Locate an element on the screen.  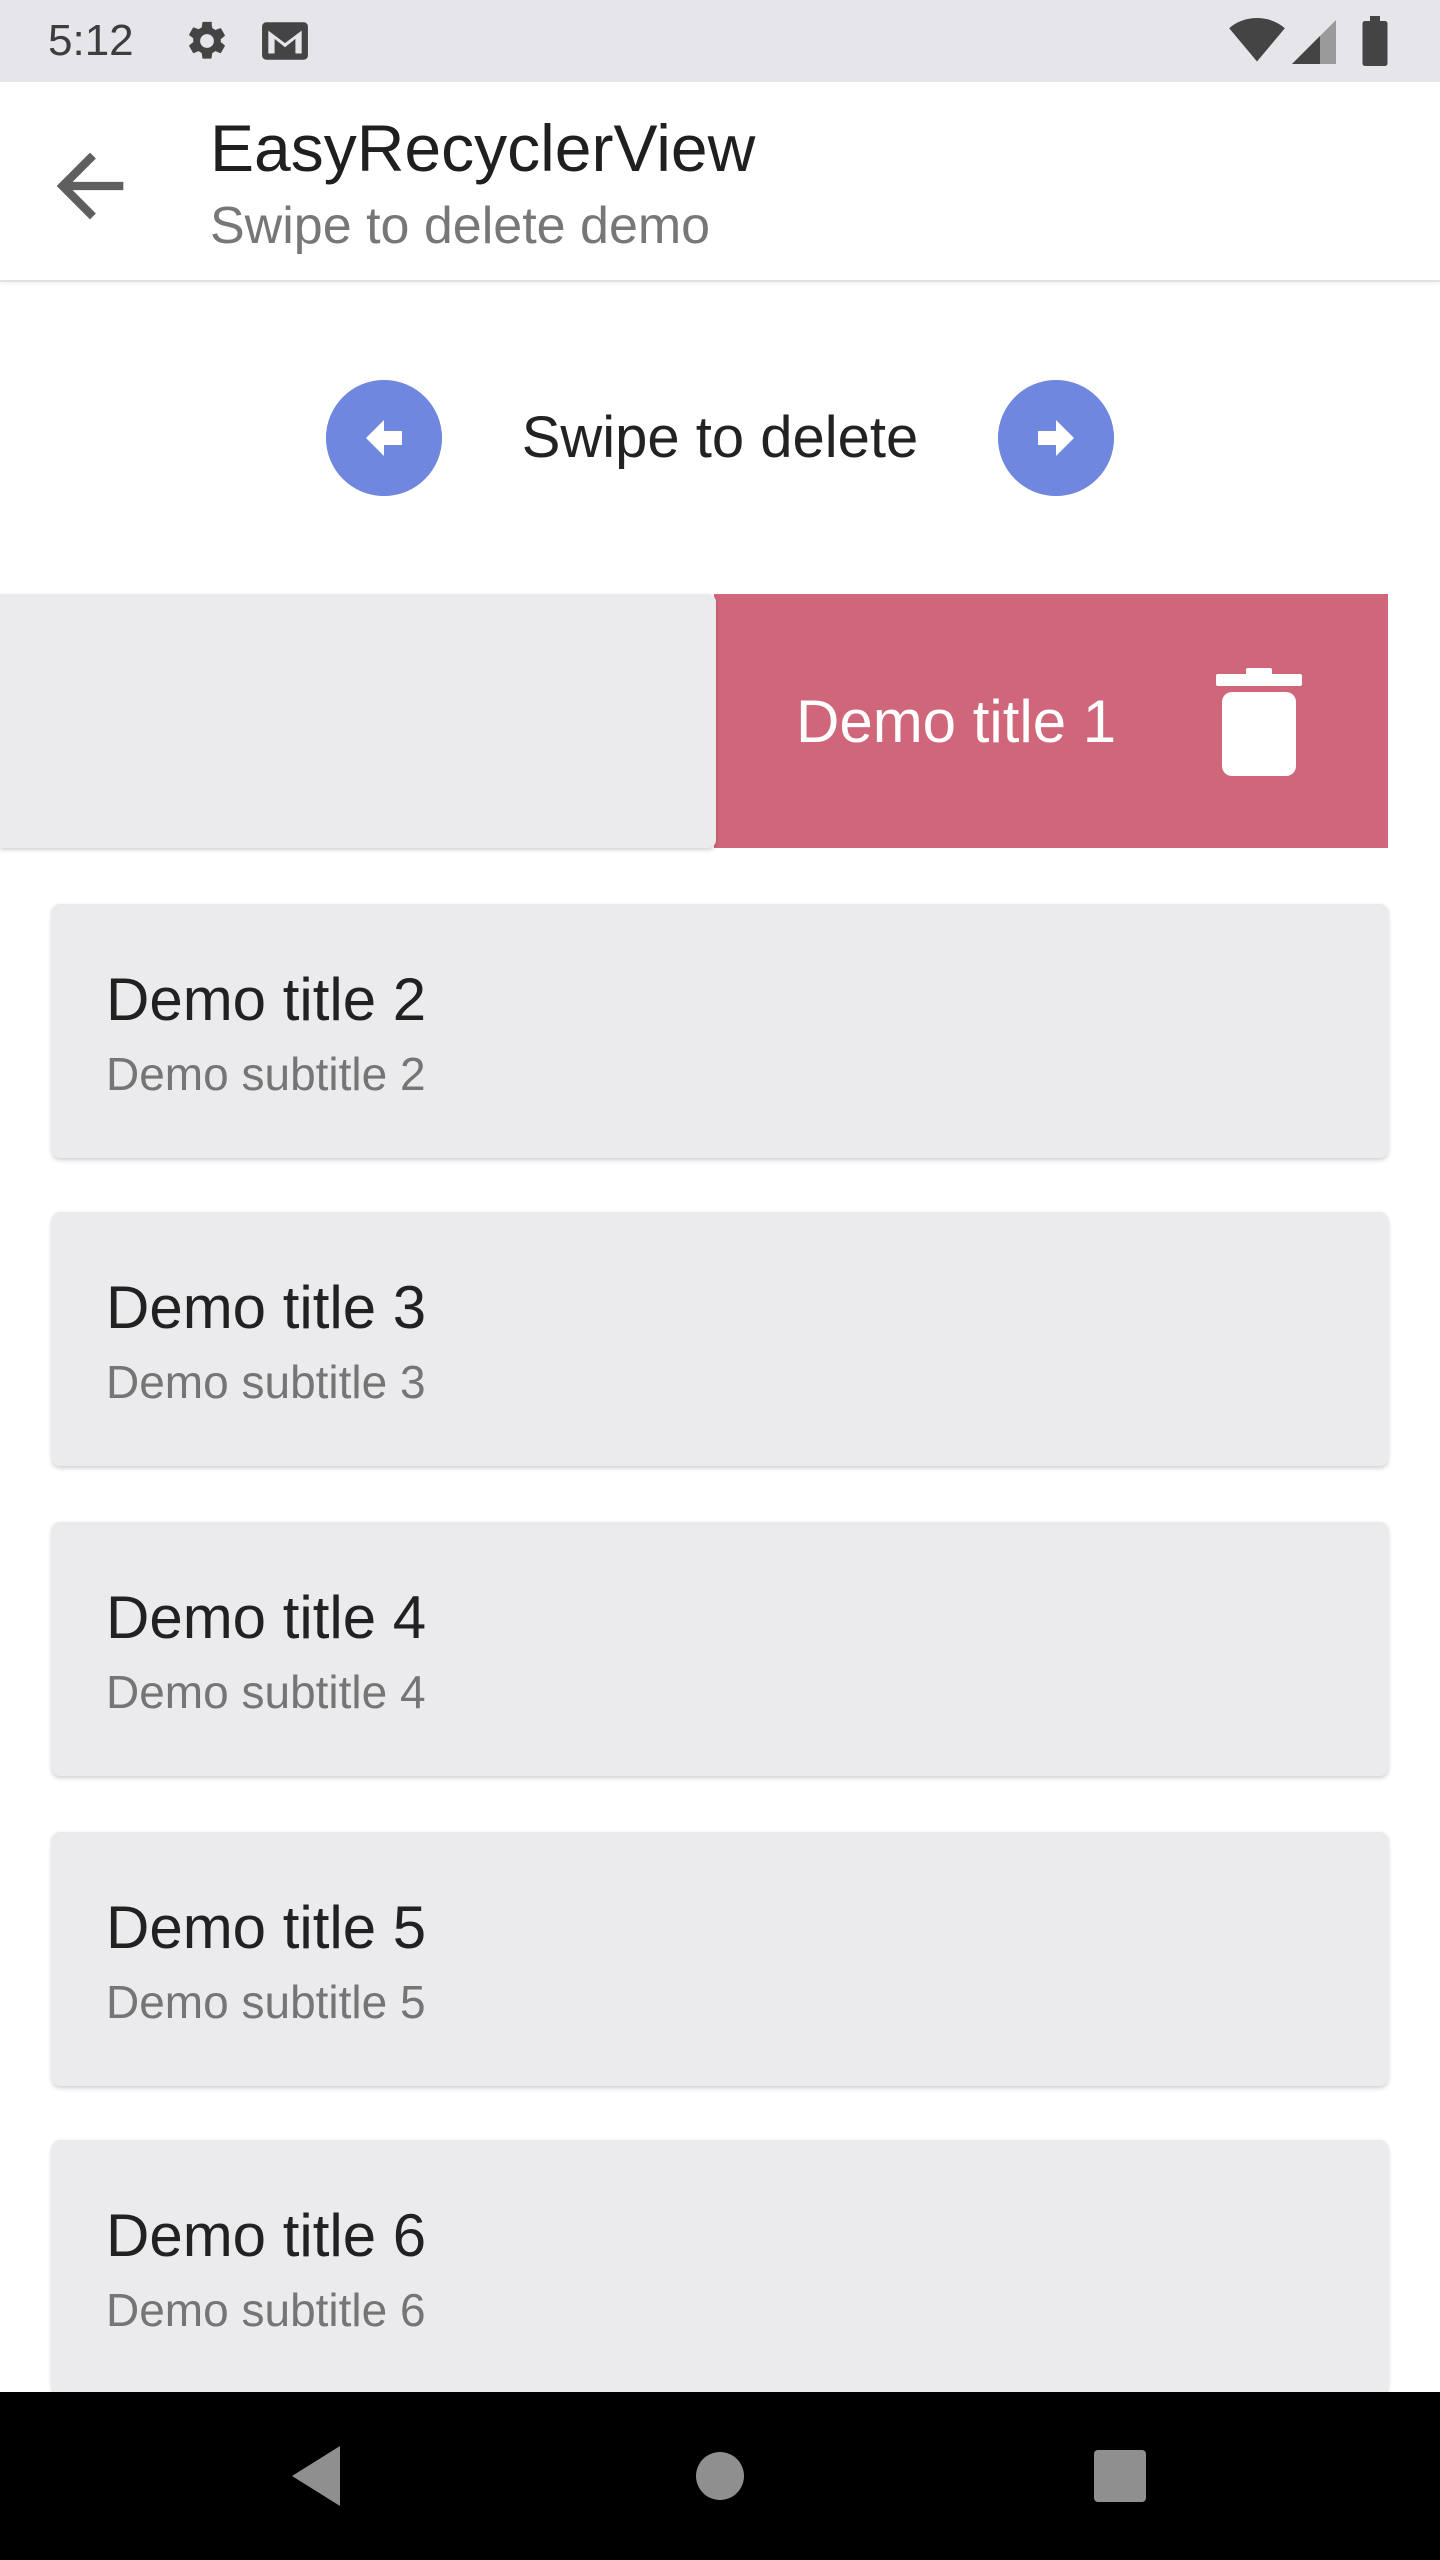
status-bar: 5:12 is located at coordinates (720, 41).